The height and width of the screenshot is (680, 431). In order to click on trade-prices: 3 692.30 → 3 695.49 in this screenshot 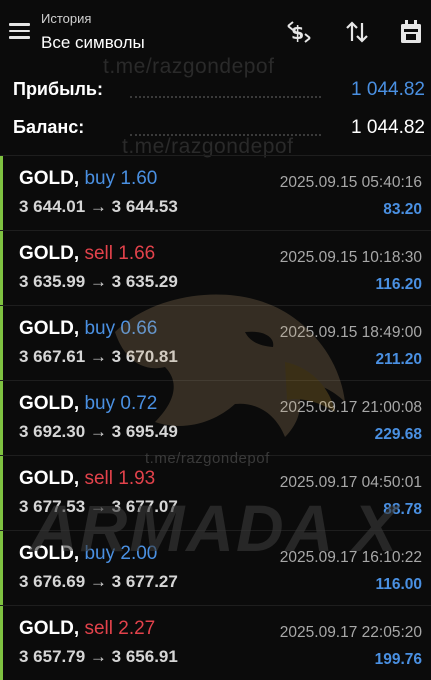, I will do `click(98, 432)`.